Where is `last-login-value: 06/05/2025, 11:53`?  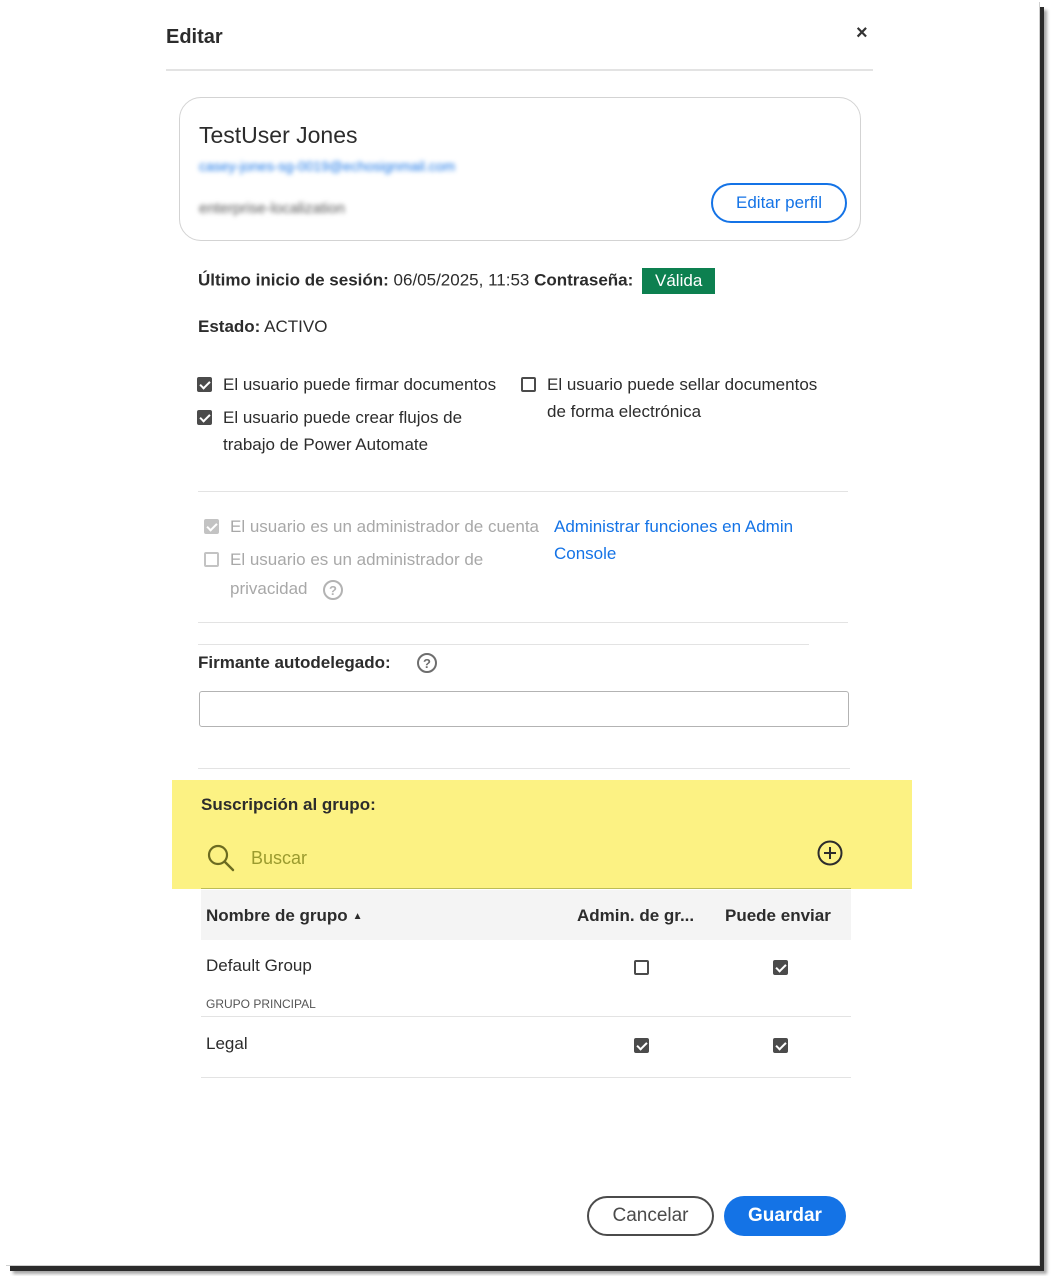 last-login-value: 06/05/2025, 11:53 is located at coordinates (461, 280).